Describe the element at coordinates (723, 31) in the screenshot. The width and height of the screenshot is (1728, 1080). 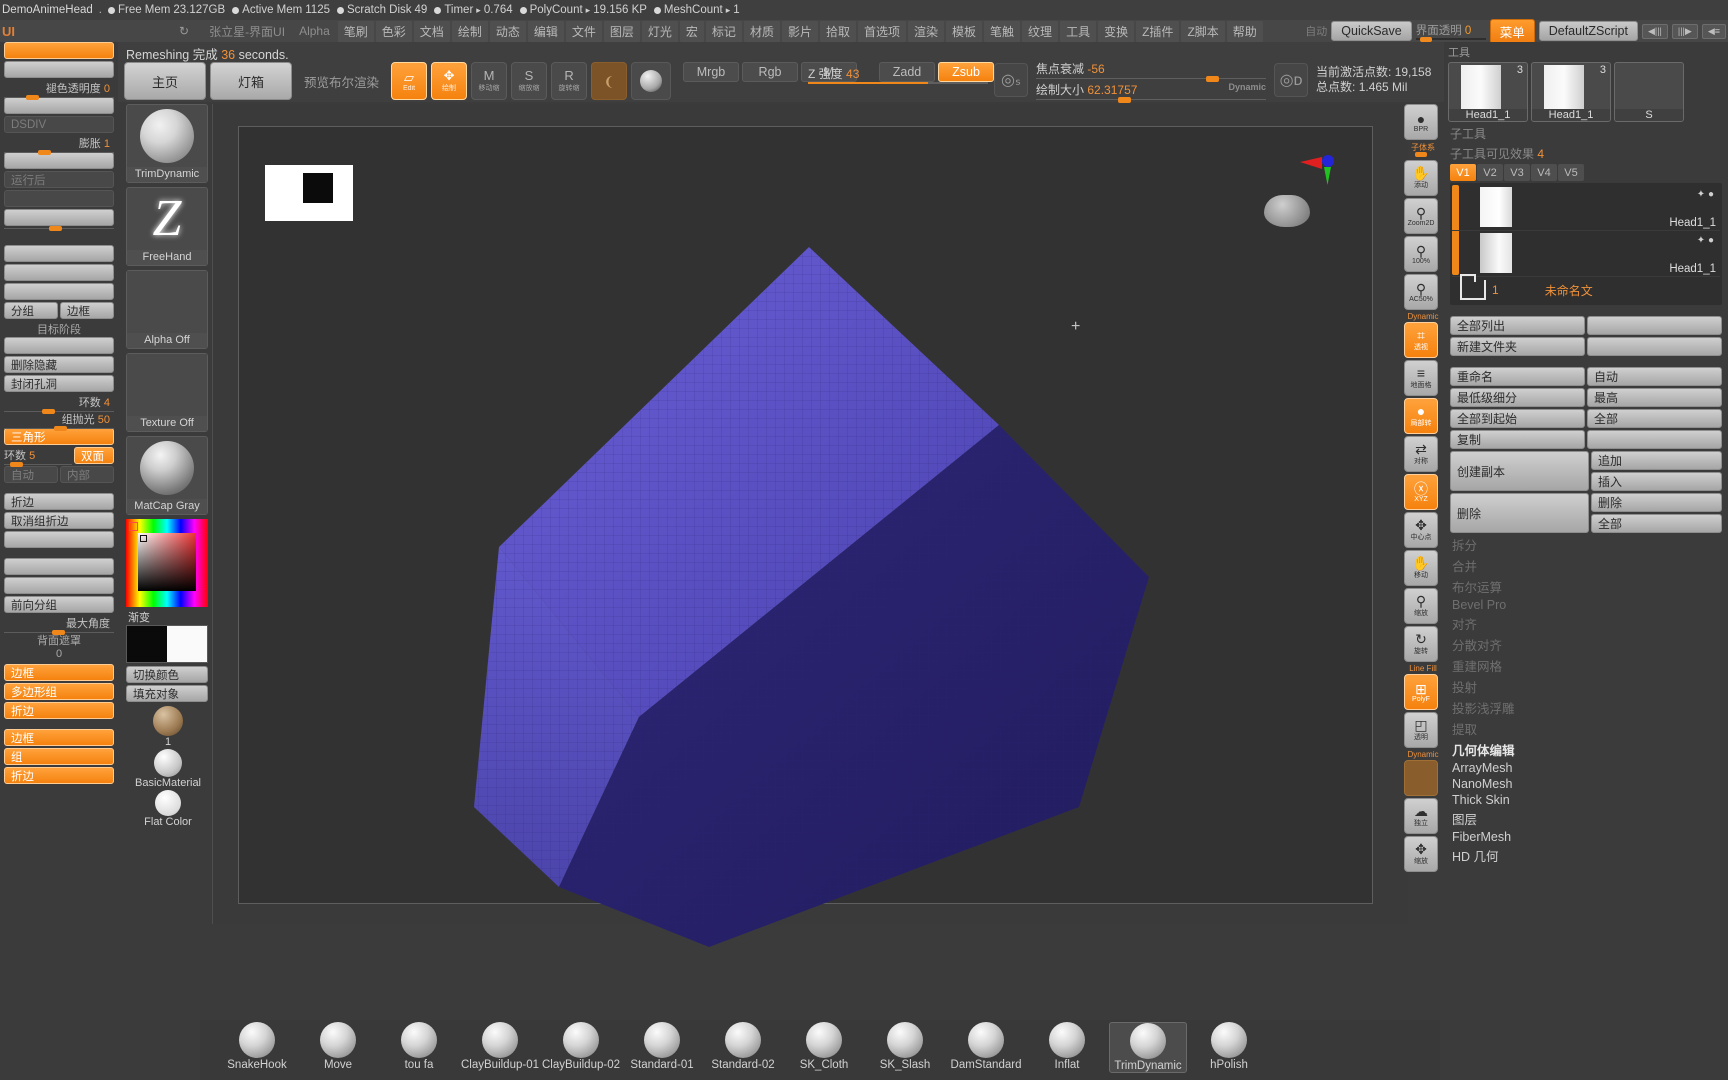
I see `menu-item-marker: 标记` at that location.